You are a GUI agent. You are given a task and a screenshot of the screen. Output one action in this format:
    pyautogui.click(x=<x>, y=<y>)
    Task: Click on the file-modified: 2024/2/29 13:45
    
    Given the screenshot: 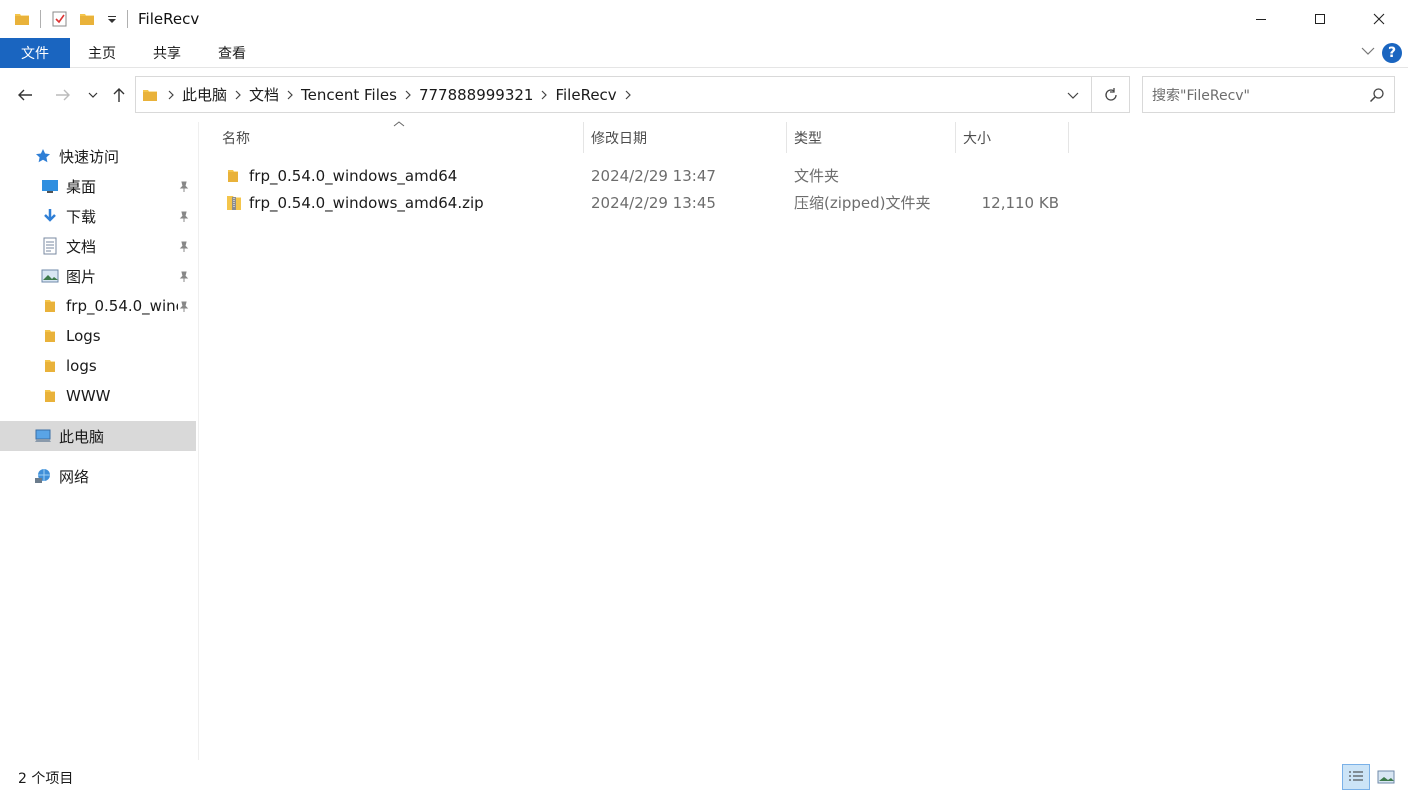 What is the action you would take?
    pyautogui.click(x=653, y=202)
    